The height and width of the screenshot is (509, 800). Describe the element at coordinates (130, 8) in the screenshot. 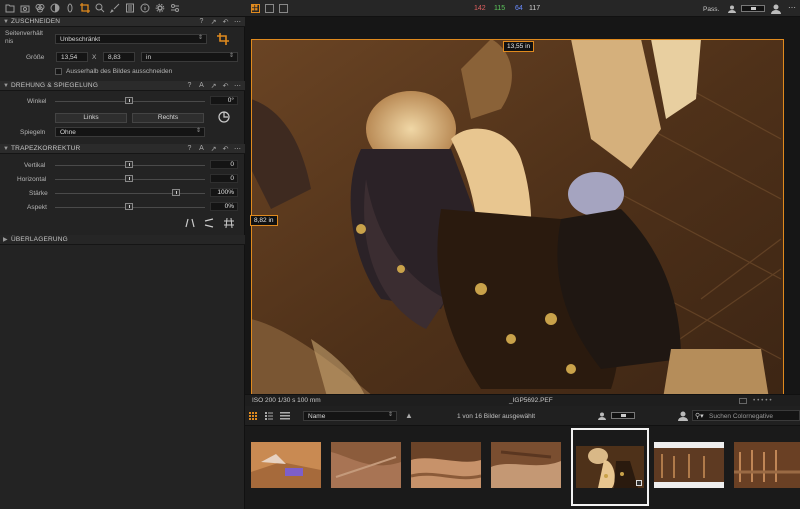

I see `metadata-icon` at that location.